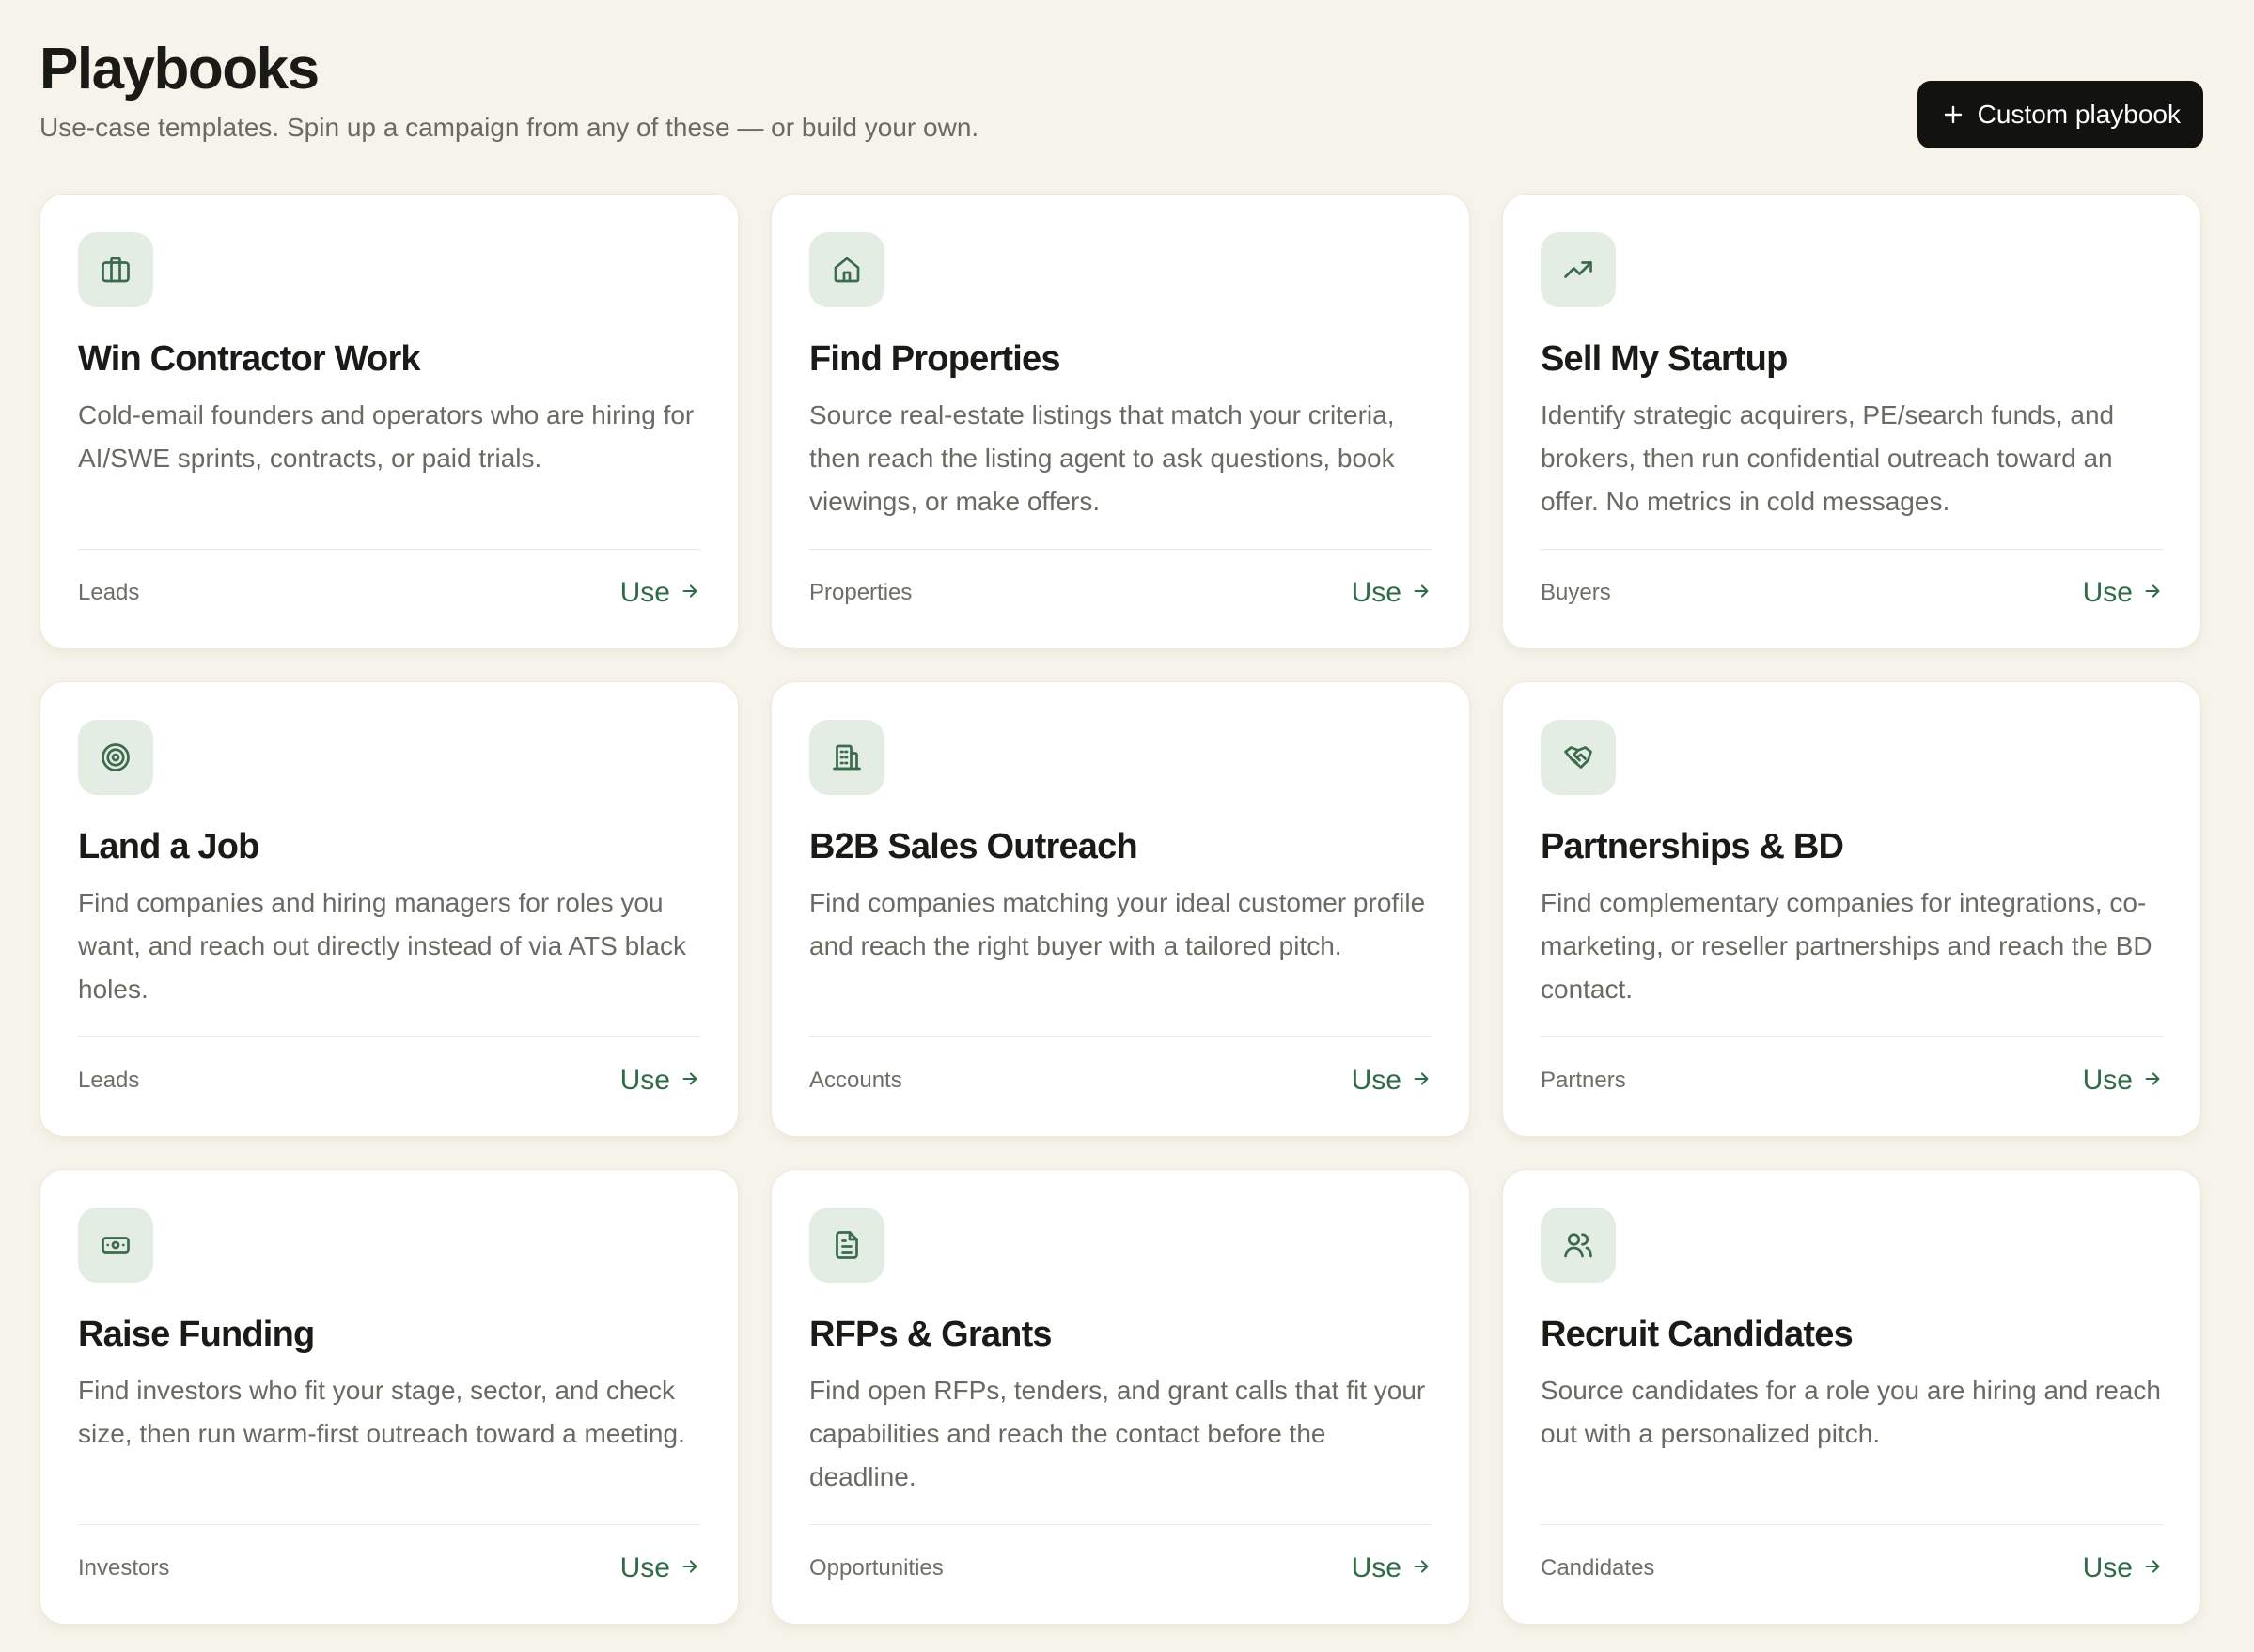 The width and height of the screenshot is (2254, 1652). I want to click on card-title: Land a Job, so click(168, 846).